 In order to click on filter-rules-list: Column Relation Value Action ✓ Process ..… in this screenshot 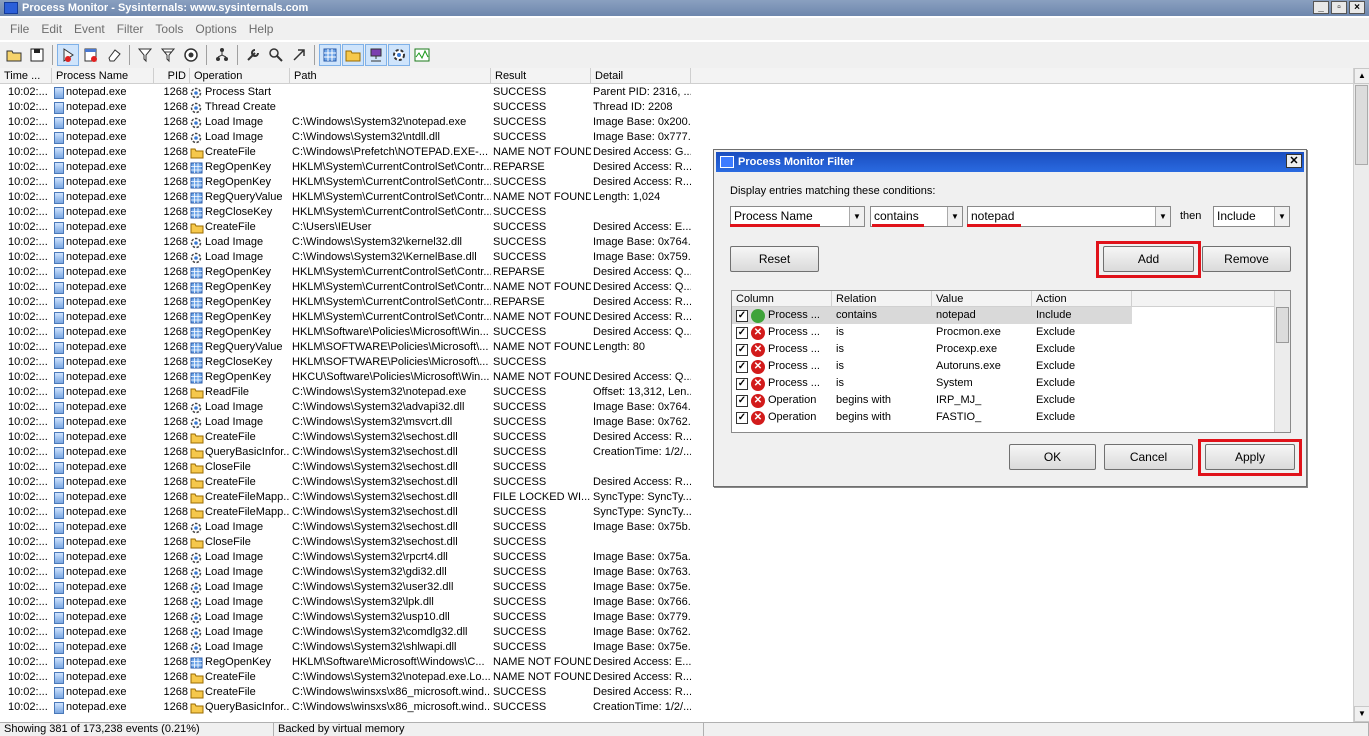, I will do `click(1011, 361)`.